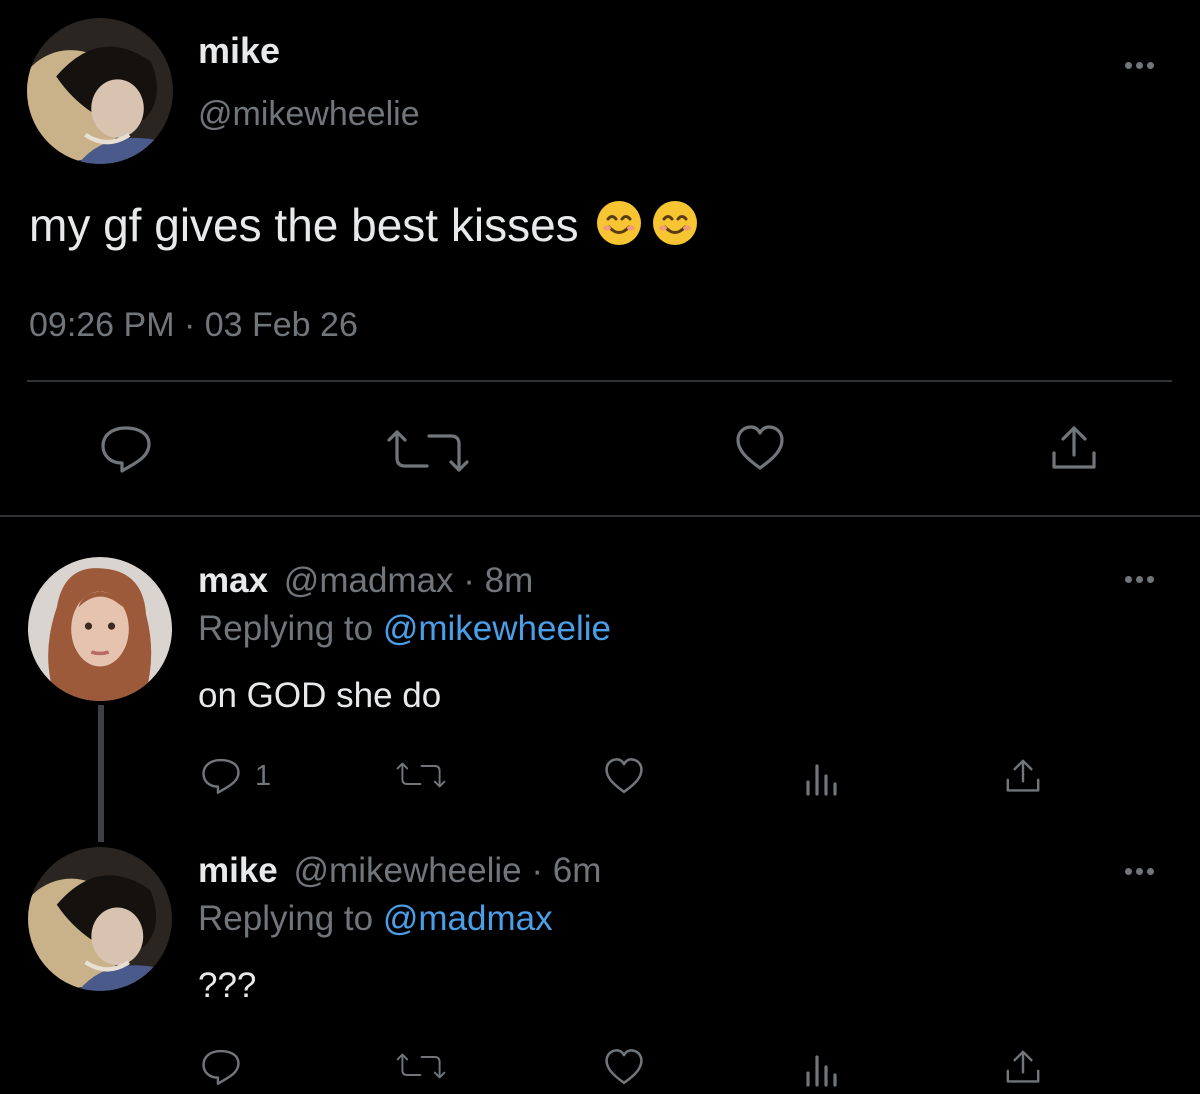 The image size is (1200, 1094). Describe the element at coordinates (227, 985) in the screenshot. I see `reply-text: ???` at that location.